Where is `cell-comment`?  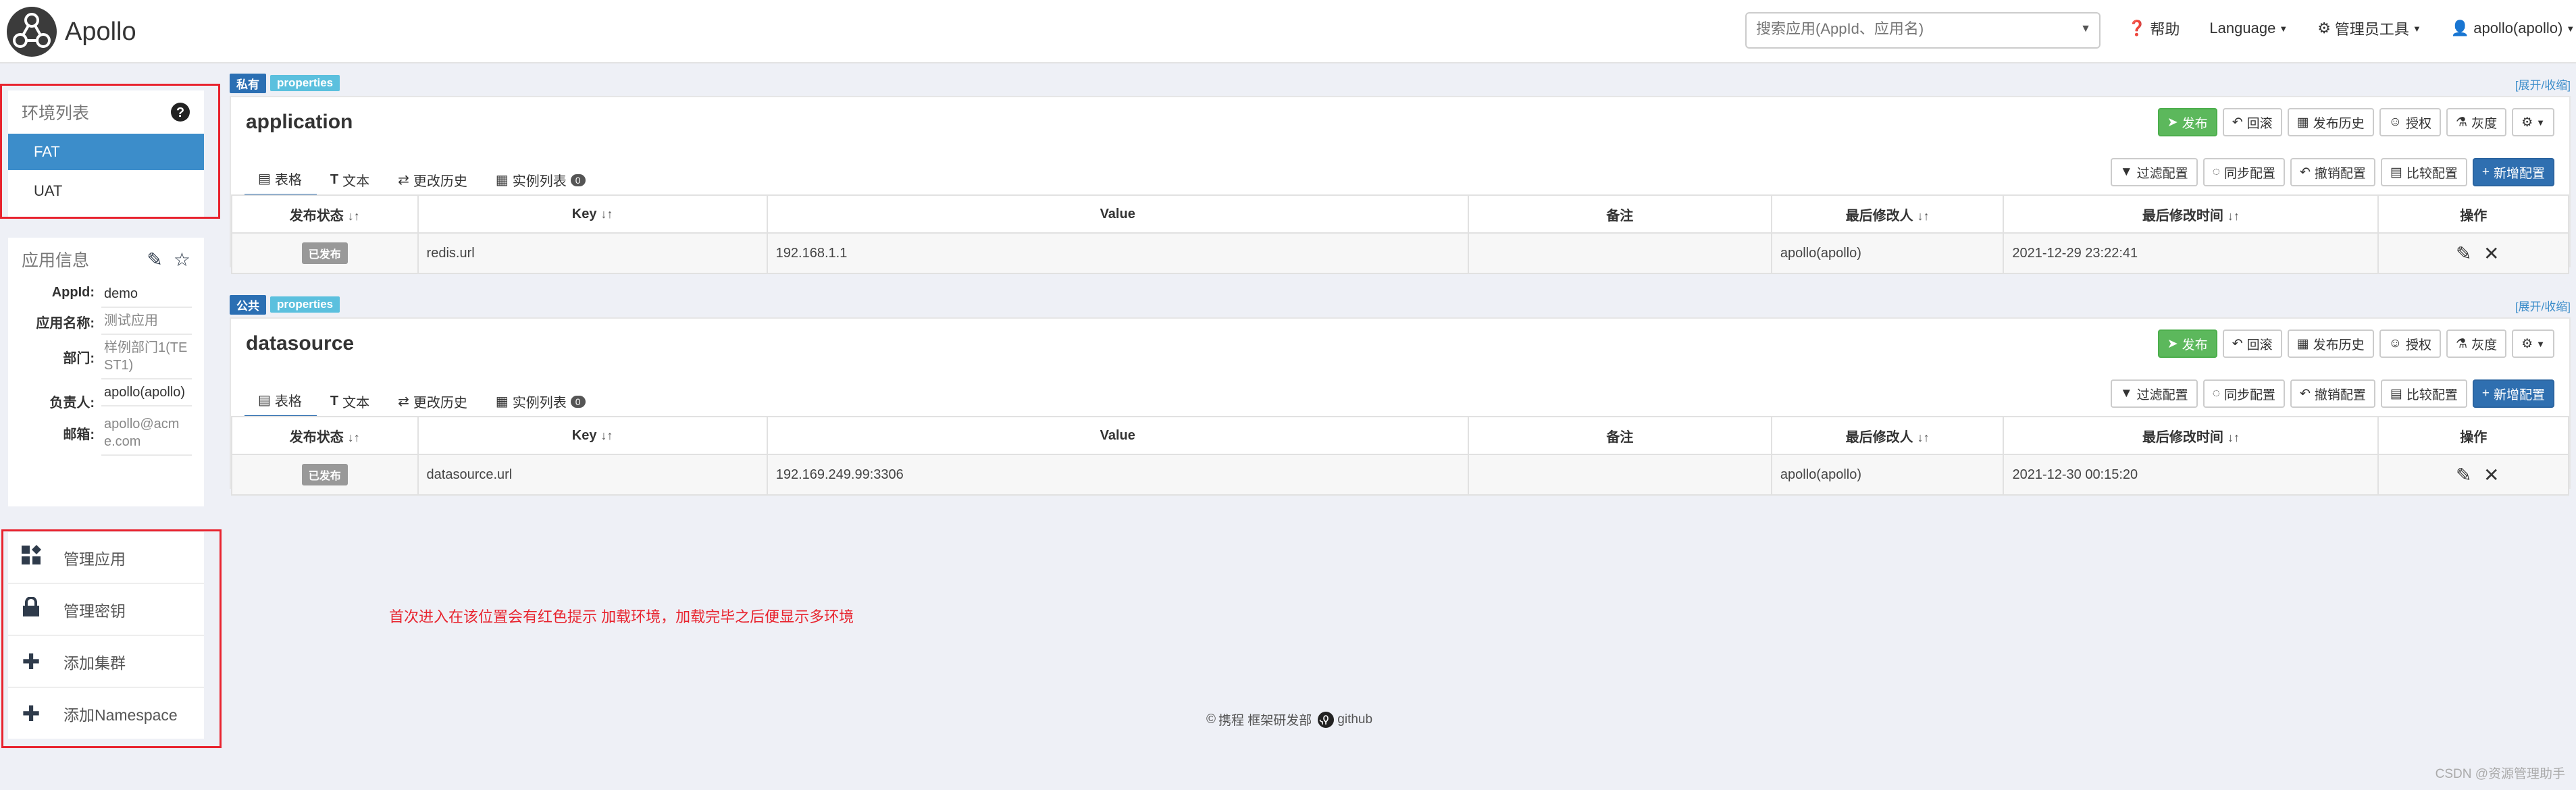 cell-comment is located at coordinates (1619, 253).